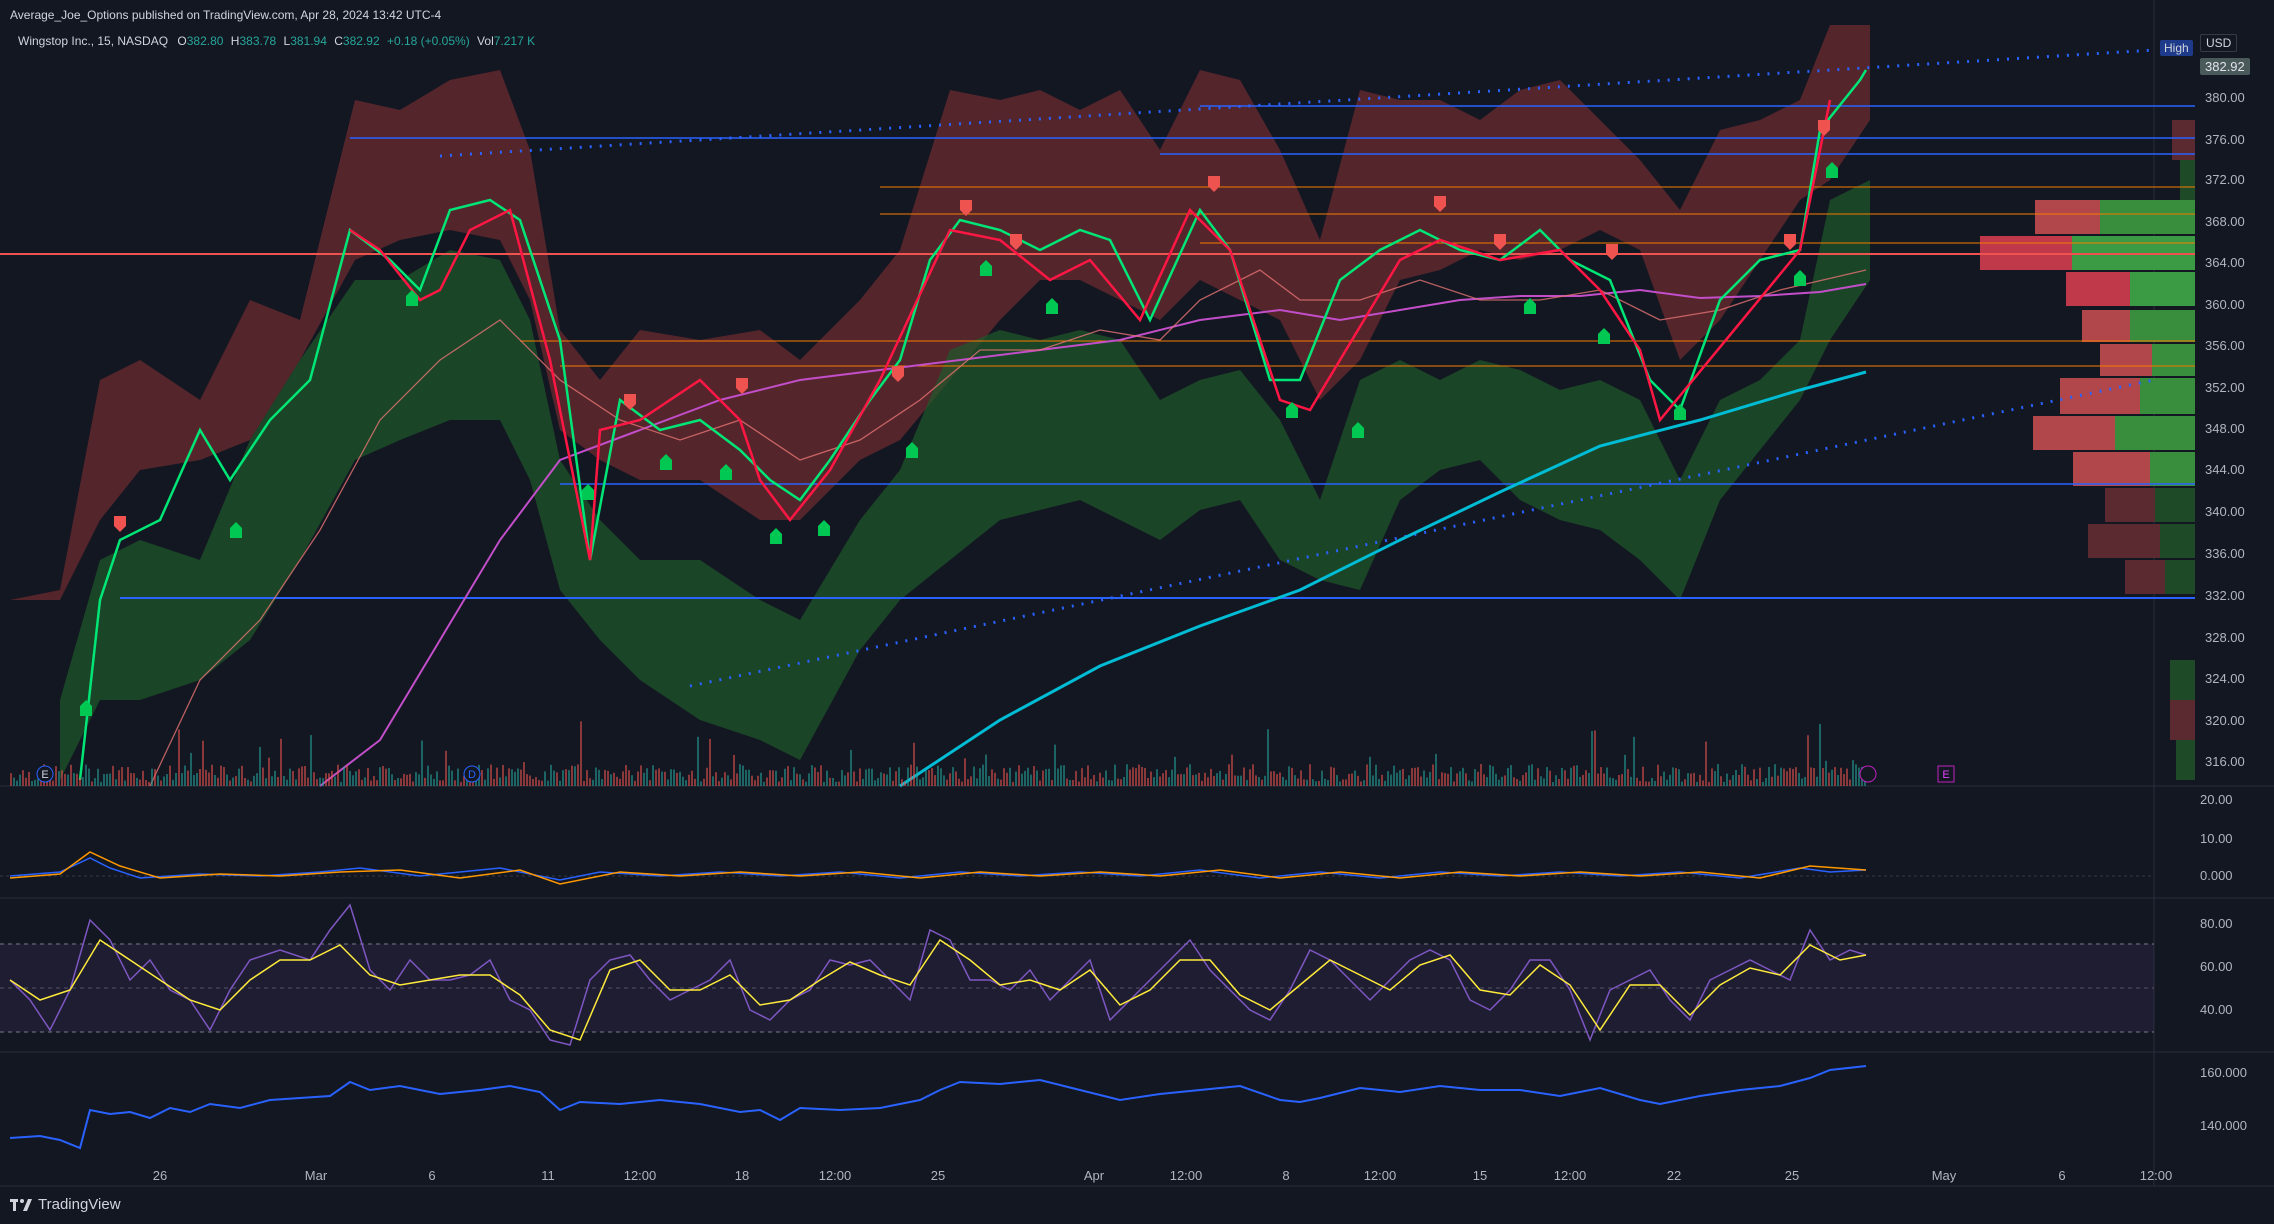 The width and height of the screenshot is (2274, 1224). What do you see at coordinates (1868, 774) in the screenshot?
I see `flash-icon` at bounding box center [1868, 774].